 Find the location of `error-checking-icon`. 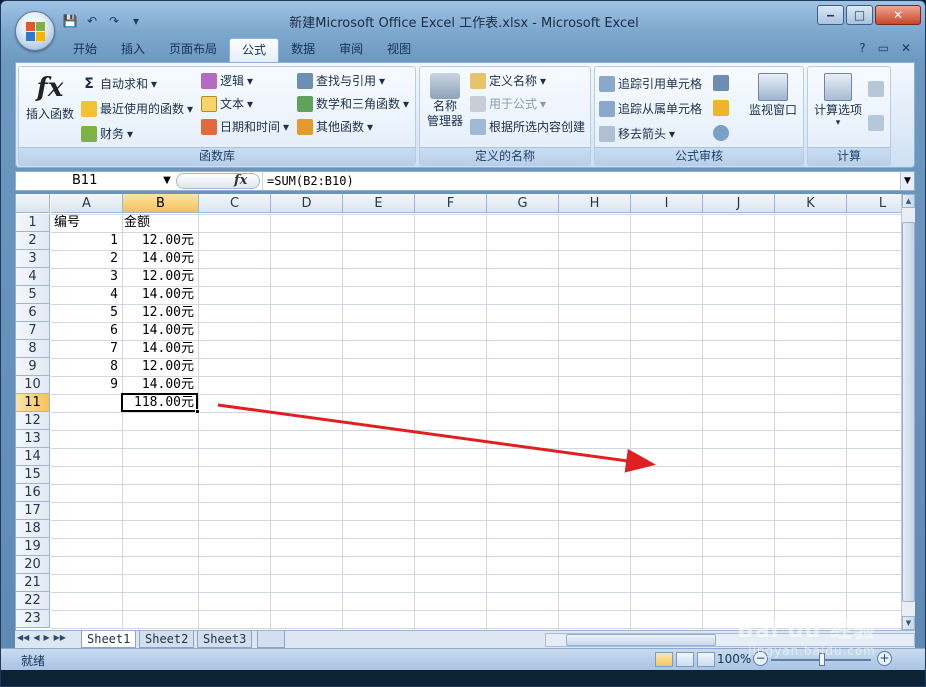

error-checking-icon is located at coordinates (721, 108).